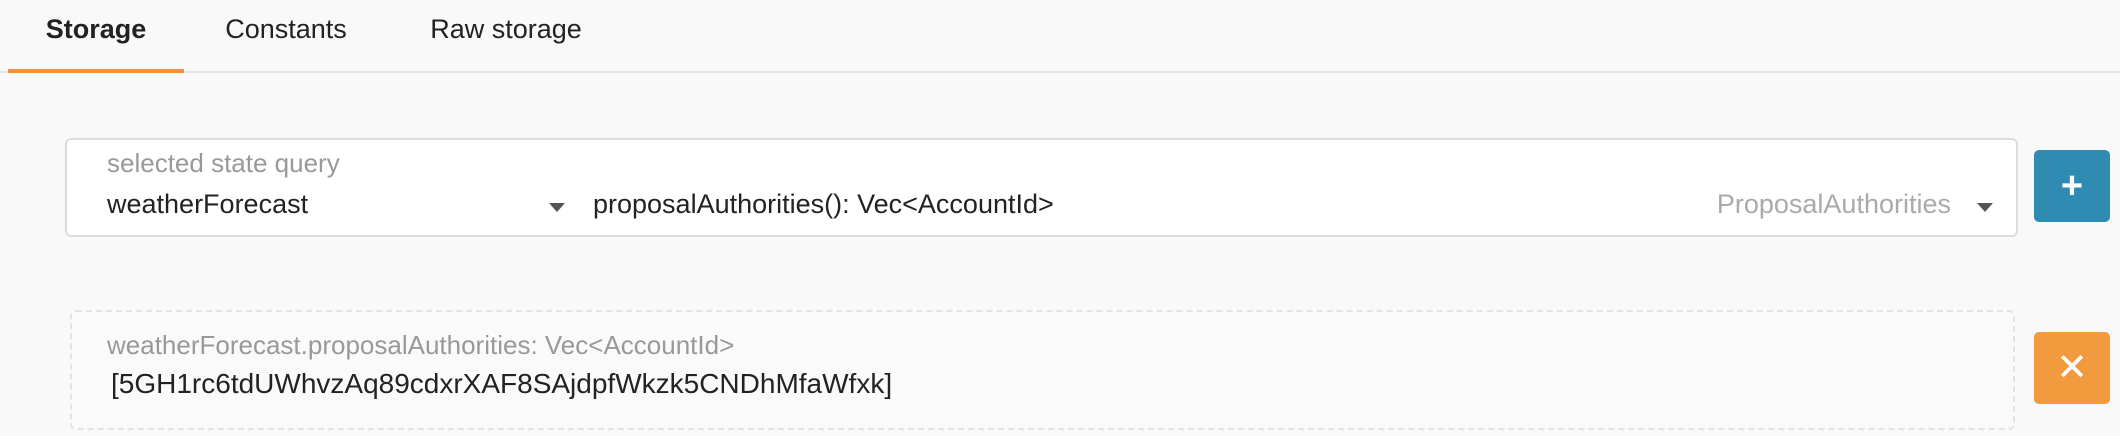 The width and height of the screenshot is (2120, 436). Describe the element at coordinates (286, 35) in the screenshot. I see `tab-constants: Constants` at that location.